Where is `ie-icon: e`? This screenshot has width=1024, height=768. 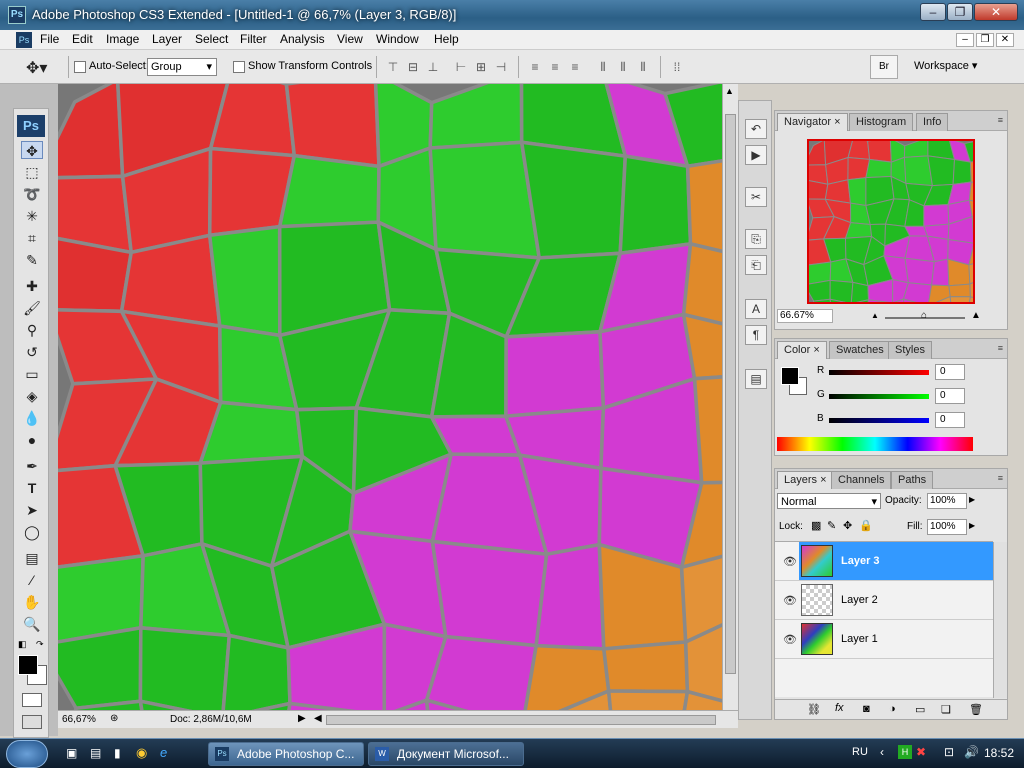 ie-icon: e is located at coordinates (163, 752).